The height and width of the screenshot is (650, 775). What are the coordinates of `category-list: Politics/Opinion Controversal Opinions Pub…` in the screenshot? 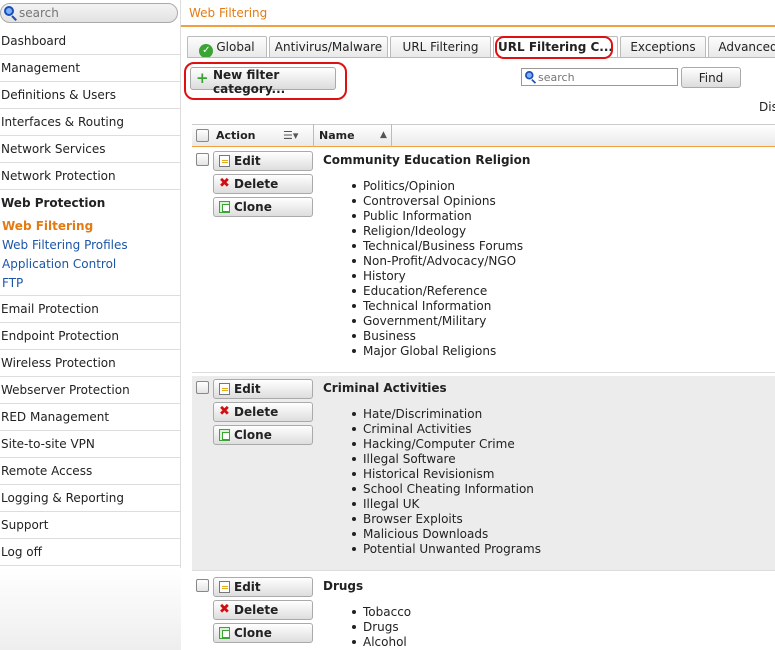 It's located at (443, 269).